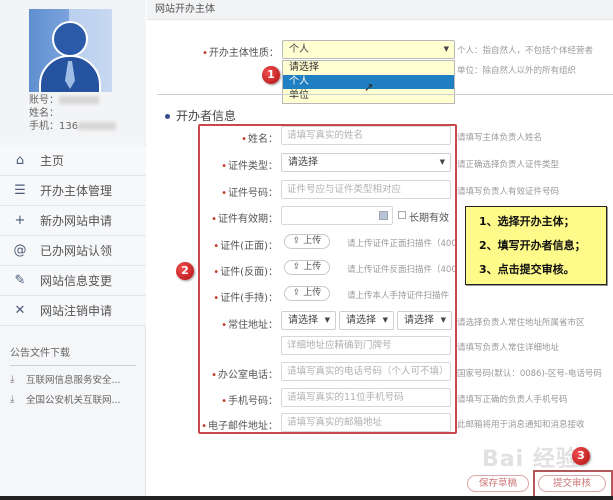  Describe the element at coordinates (401, 270) in the screenshot. I see `id-back-hint: 请上传证件反面扫描件（400KB以内）` at that location.